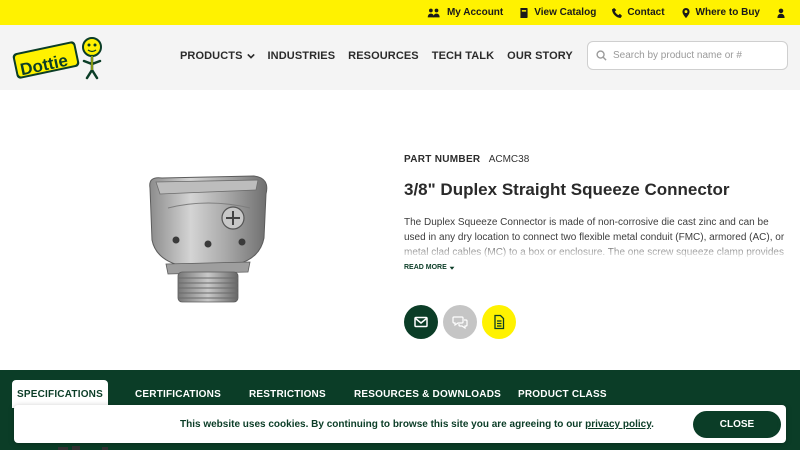 The image size is (800, 450). Describe the element at coordinates (60, 394) in the screenshot. I see `tab-specifications: SPECIFICATIONS` at that location.